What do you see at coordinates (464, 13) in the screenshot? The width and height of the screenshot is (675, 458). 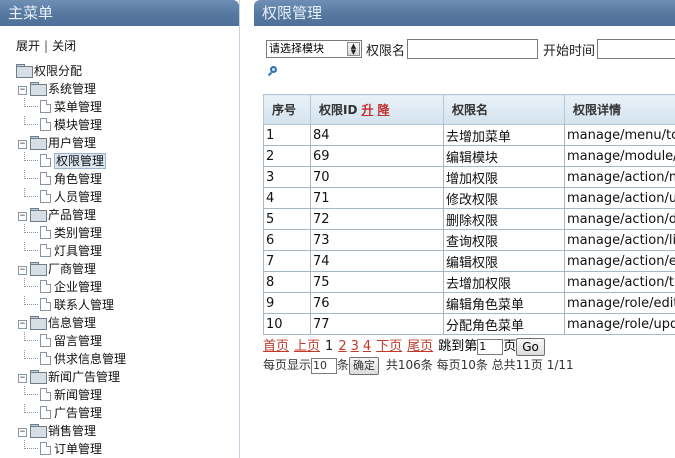 I see `page-title: 权限管理` at bounding box center [464, 13].